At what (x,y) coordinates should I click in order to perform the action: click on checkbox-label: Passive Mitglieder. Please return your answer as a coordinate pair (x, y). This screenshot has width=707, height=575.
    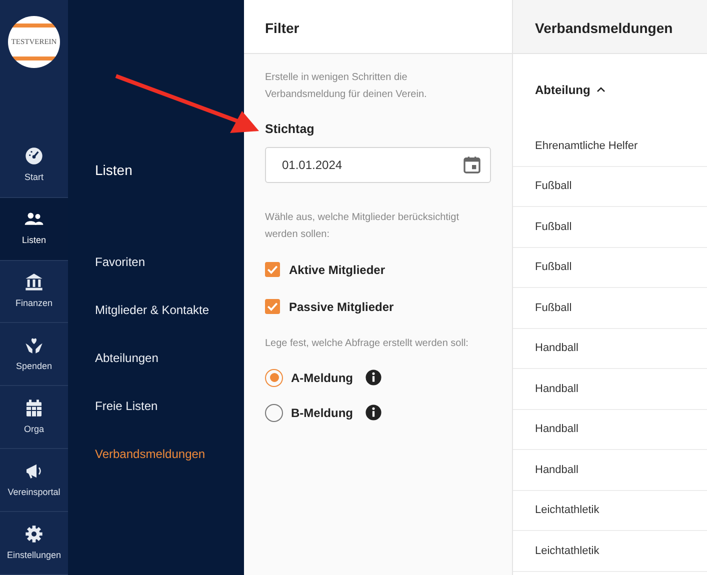
    Looking at the image, I should click on (341, 307).